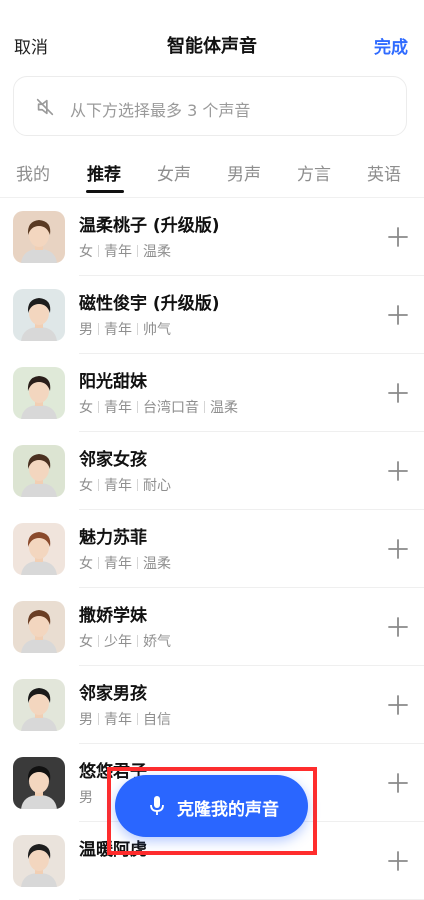 This screenshot has width=424, height=900. I want to click on voice-list-item: 撒娇学妹女少年 娇气, so click(212, 627).